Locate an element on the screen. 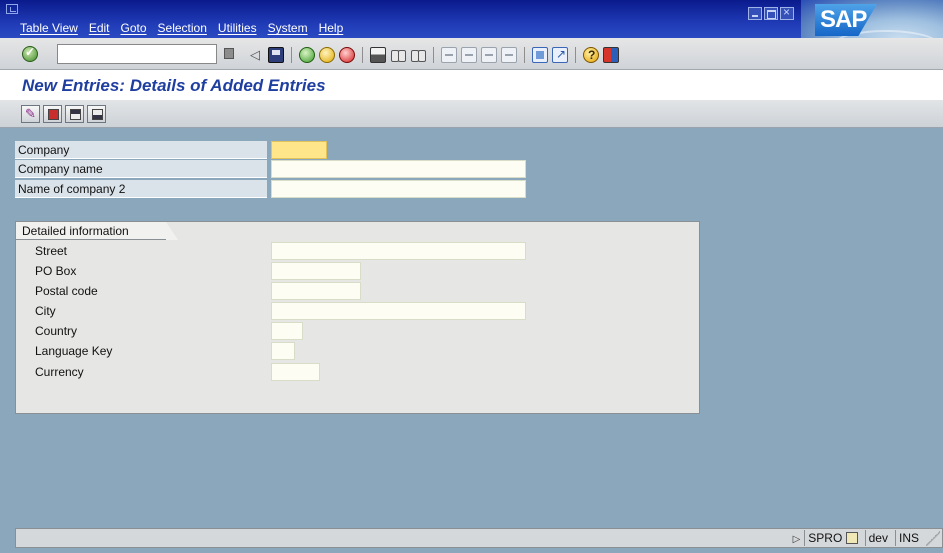  postal-code-label: Postal code is located at coordinates (66, 291).